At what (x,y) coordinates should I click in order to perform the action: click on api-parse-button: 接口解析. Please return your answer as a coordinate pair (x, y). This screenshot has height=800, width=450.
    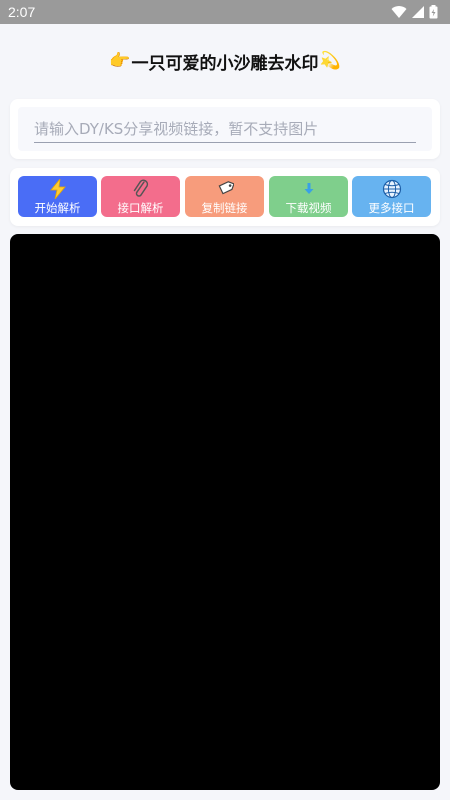
    Looking at the image, I should click on (140, 196).